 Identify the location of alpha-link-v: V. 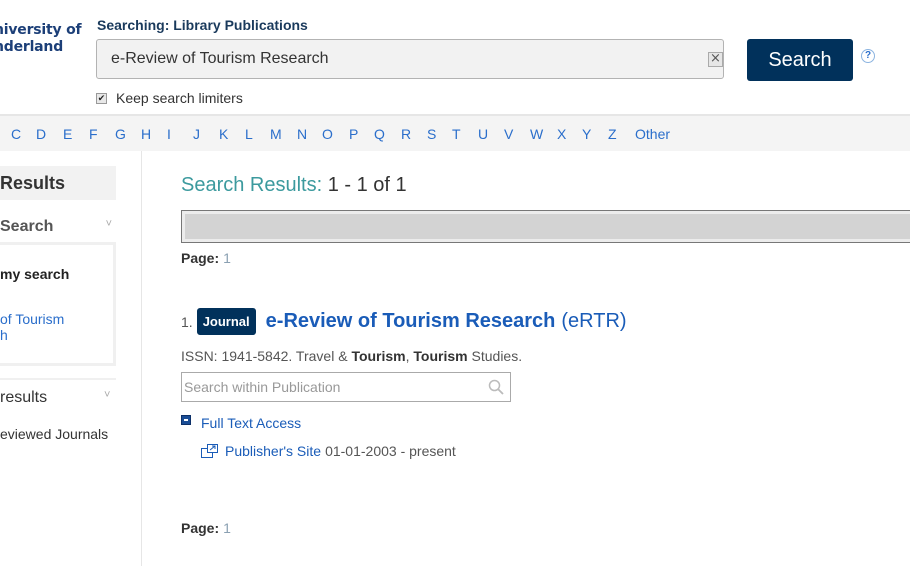
(508, 134).